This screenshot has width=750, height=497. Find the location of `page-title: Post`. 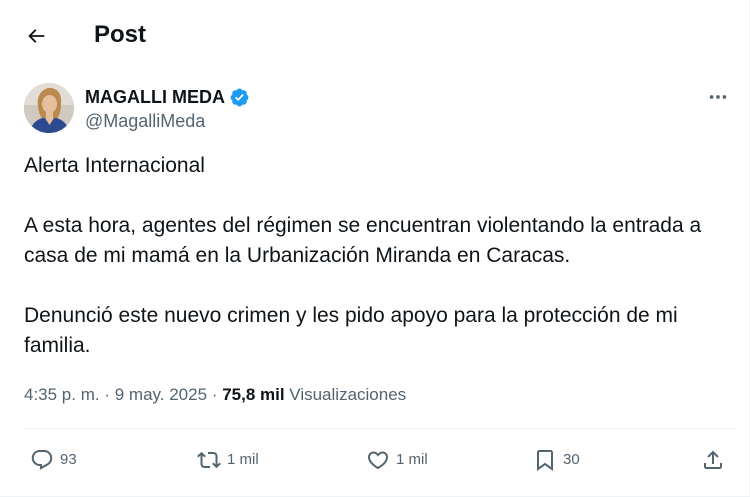

page-title: Post is located at coordinates (120, 34).